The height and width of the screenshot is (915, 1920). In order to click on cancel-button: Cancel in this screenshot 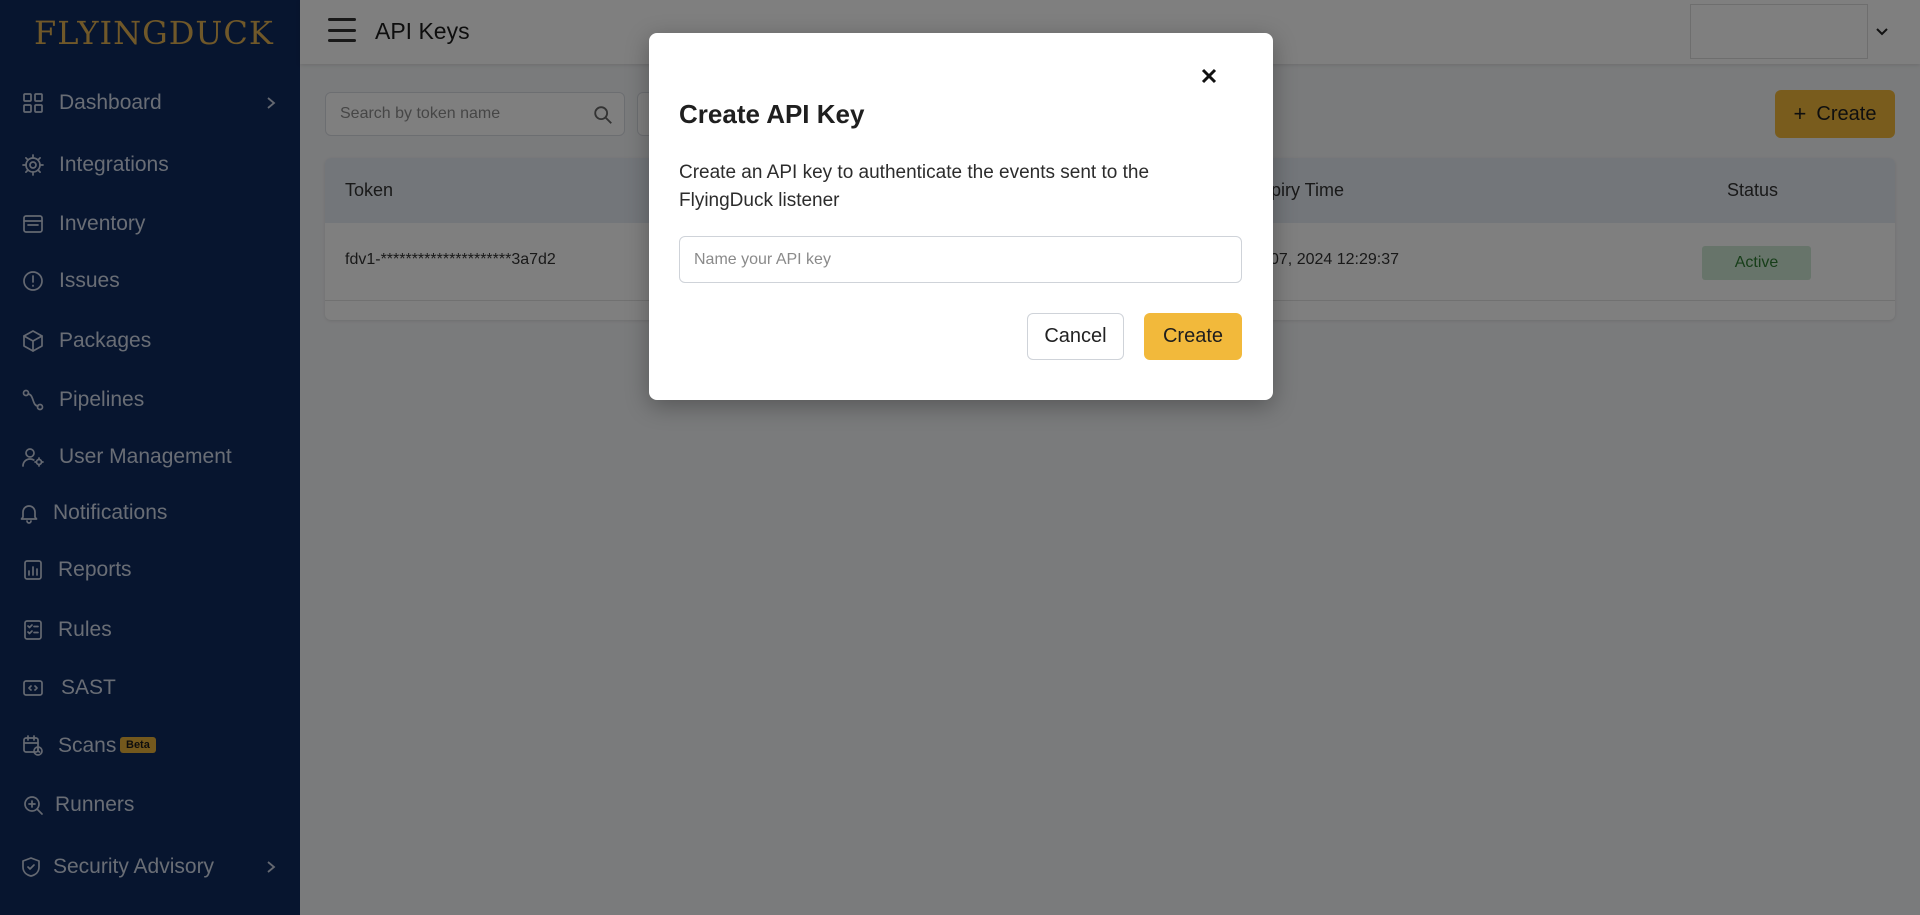, I will do `click(1075, 336)`.